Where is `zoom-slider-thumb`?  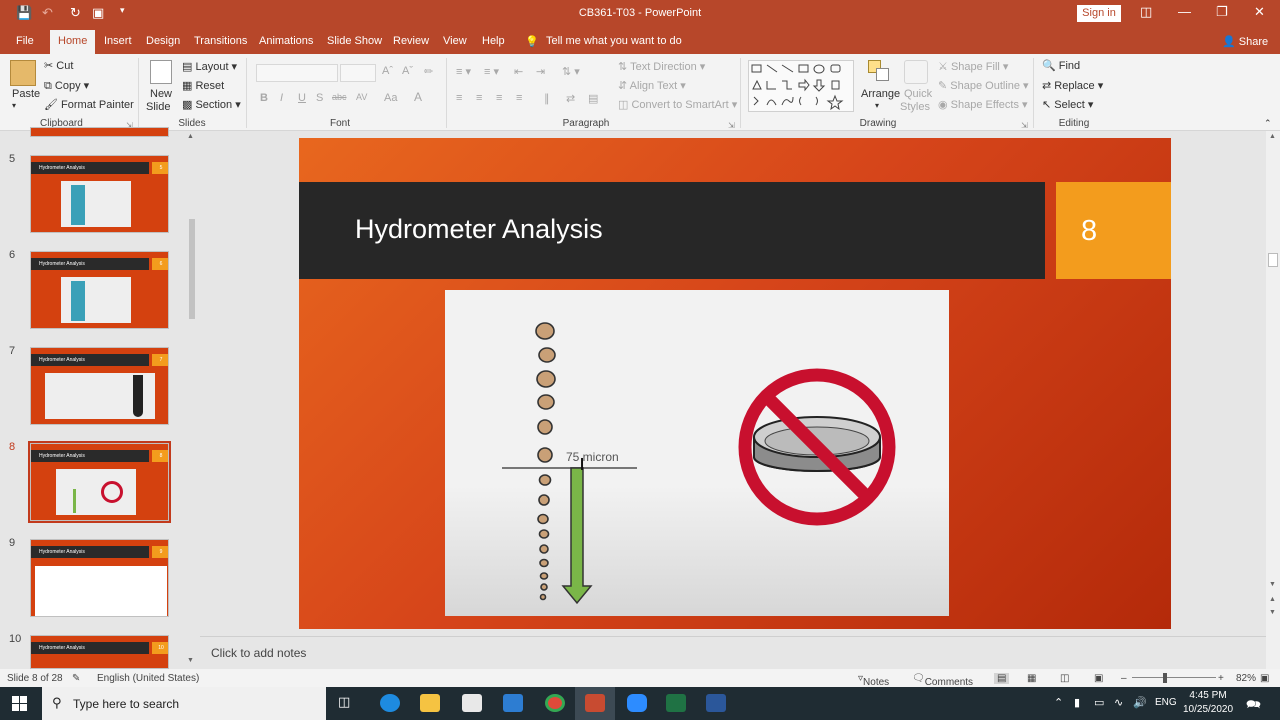 zoom-slider-thumb is located at coordinates (1165, 678).